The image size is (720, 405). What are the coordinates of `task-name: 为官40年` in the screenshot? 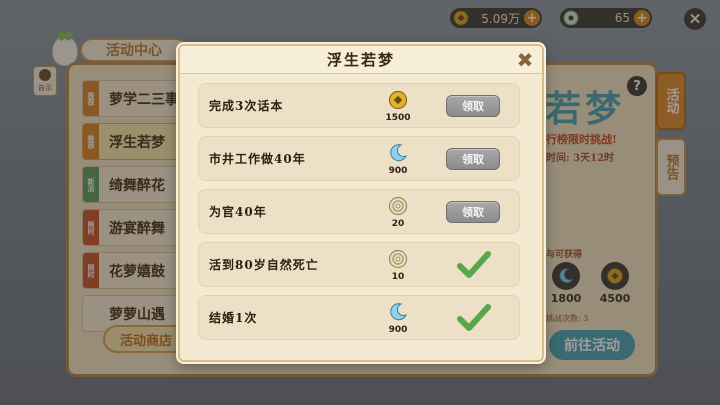 It's located at (238, 212).